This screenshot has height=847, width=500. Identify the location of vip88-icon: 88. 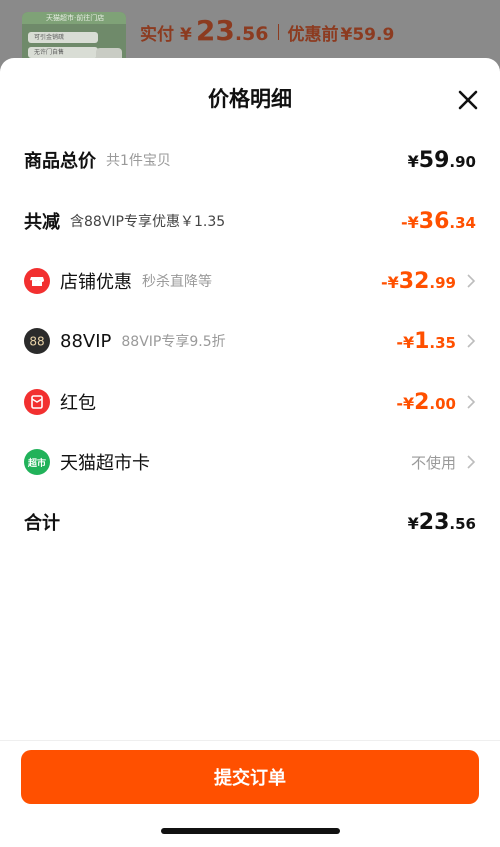
(37, 341).